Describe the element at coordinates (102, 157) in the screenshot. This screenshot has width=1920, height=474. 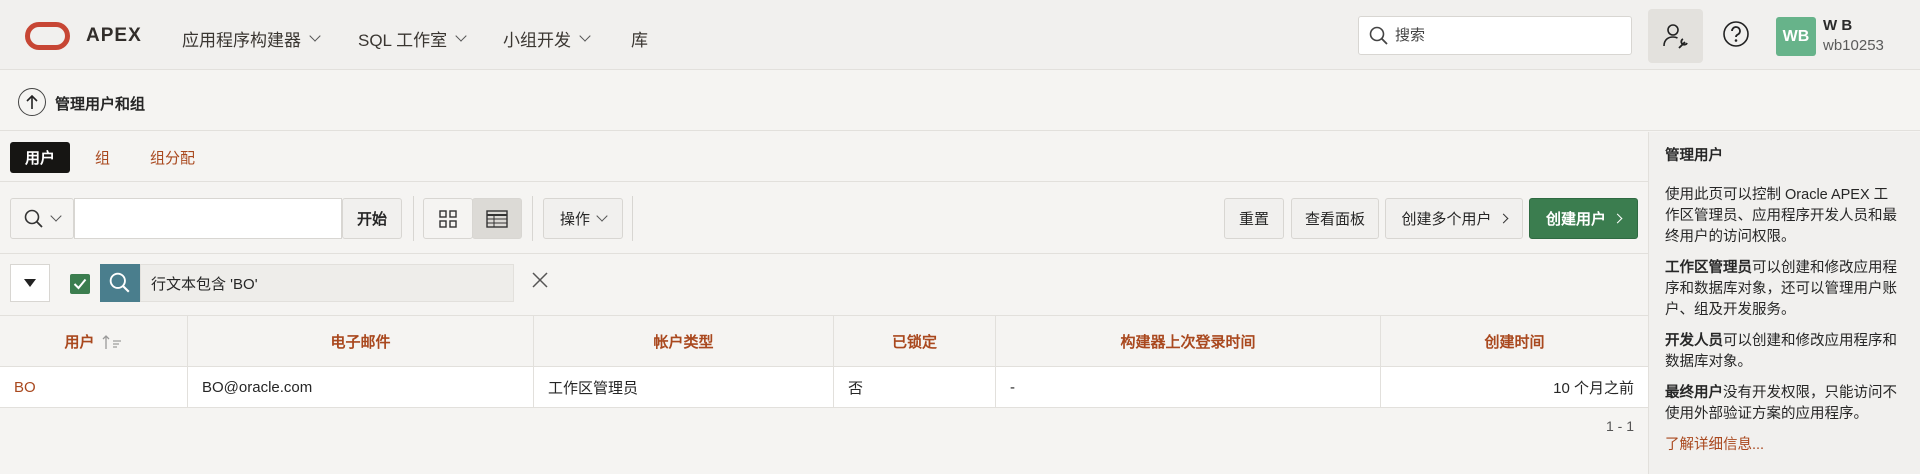
I see `tab-groups: 组` at that location.